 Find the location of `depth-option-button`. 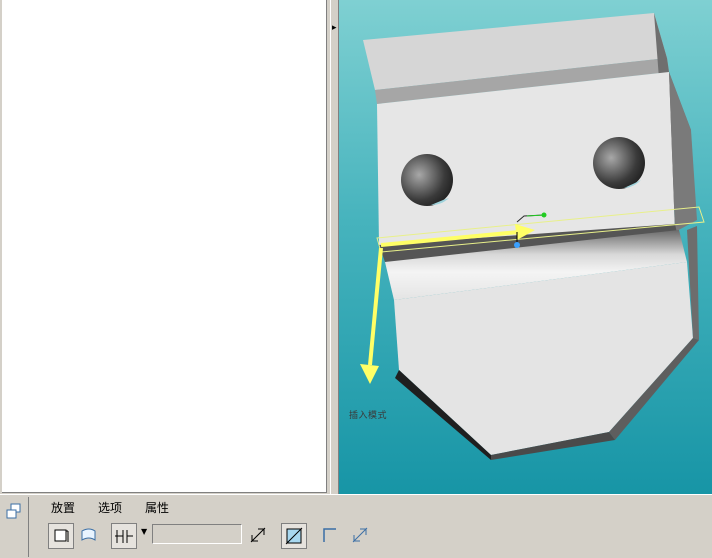

depth-option-button is located at coordinates (124, 536).